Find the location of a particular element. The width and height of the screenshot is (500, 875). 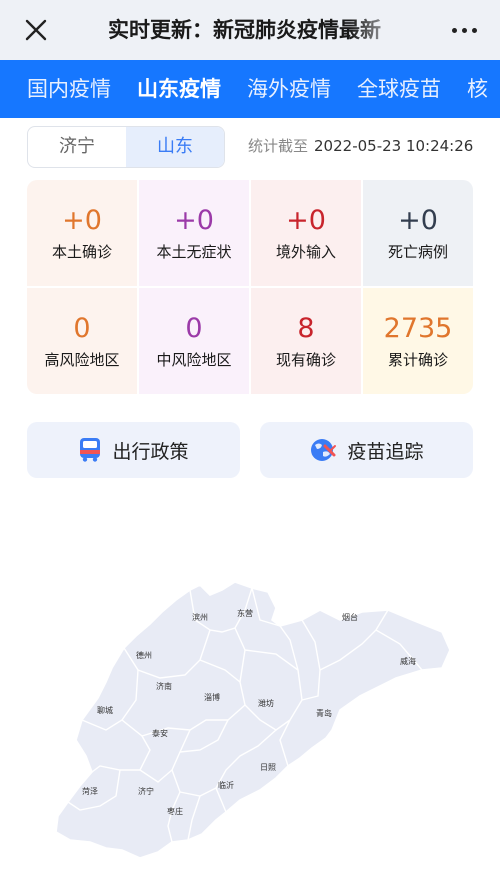

city-label: 潍坊 is located at coordinates (266, 703).